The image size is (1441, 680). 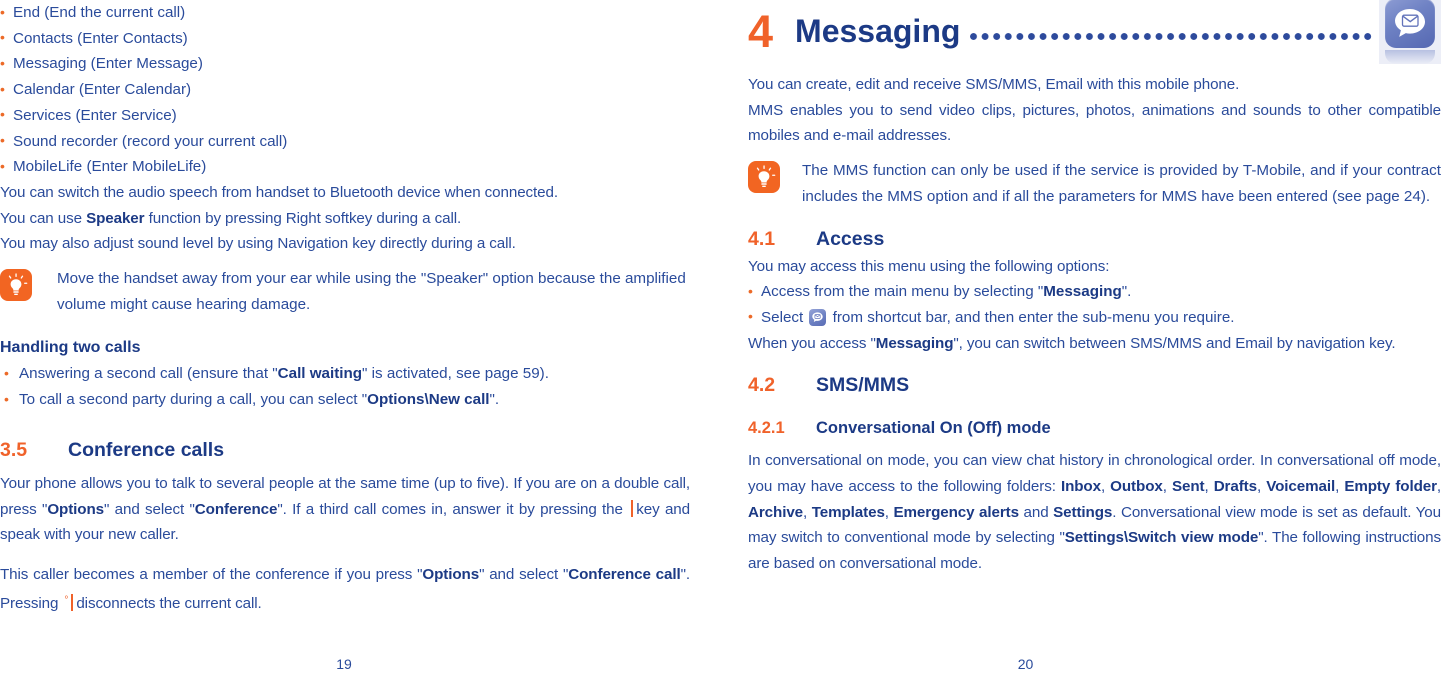 I want to click on folder-outbox: Outbox, so click(x=1136, y=487).